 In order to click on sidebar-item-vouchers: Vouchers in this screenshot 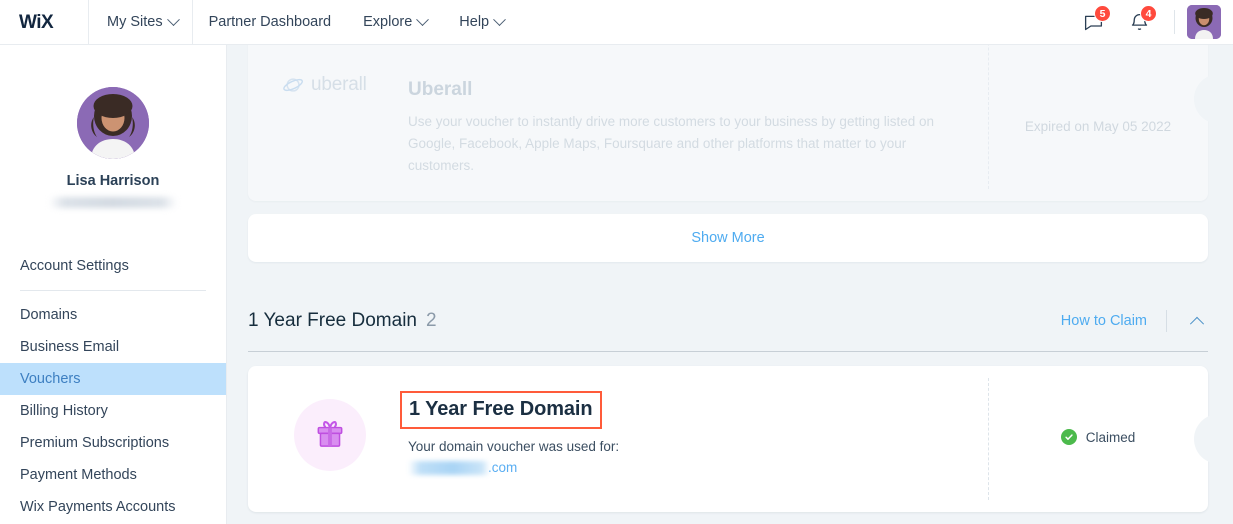, I will do `click(113, 379)`.